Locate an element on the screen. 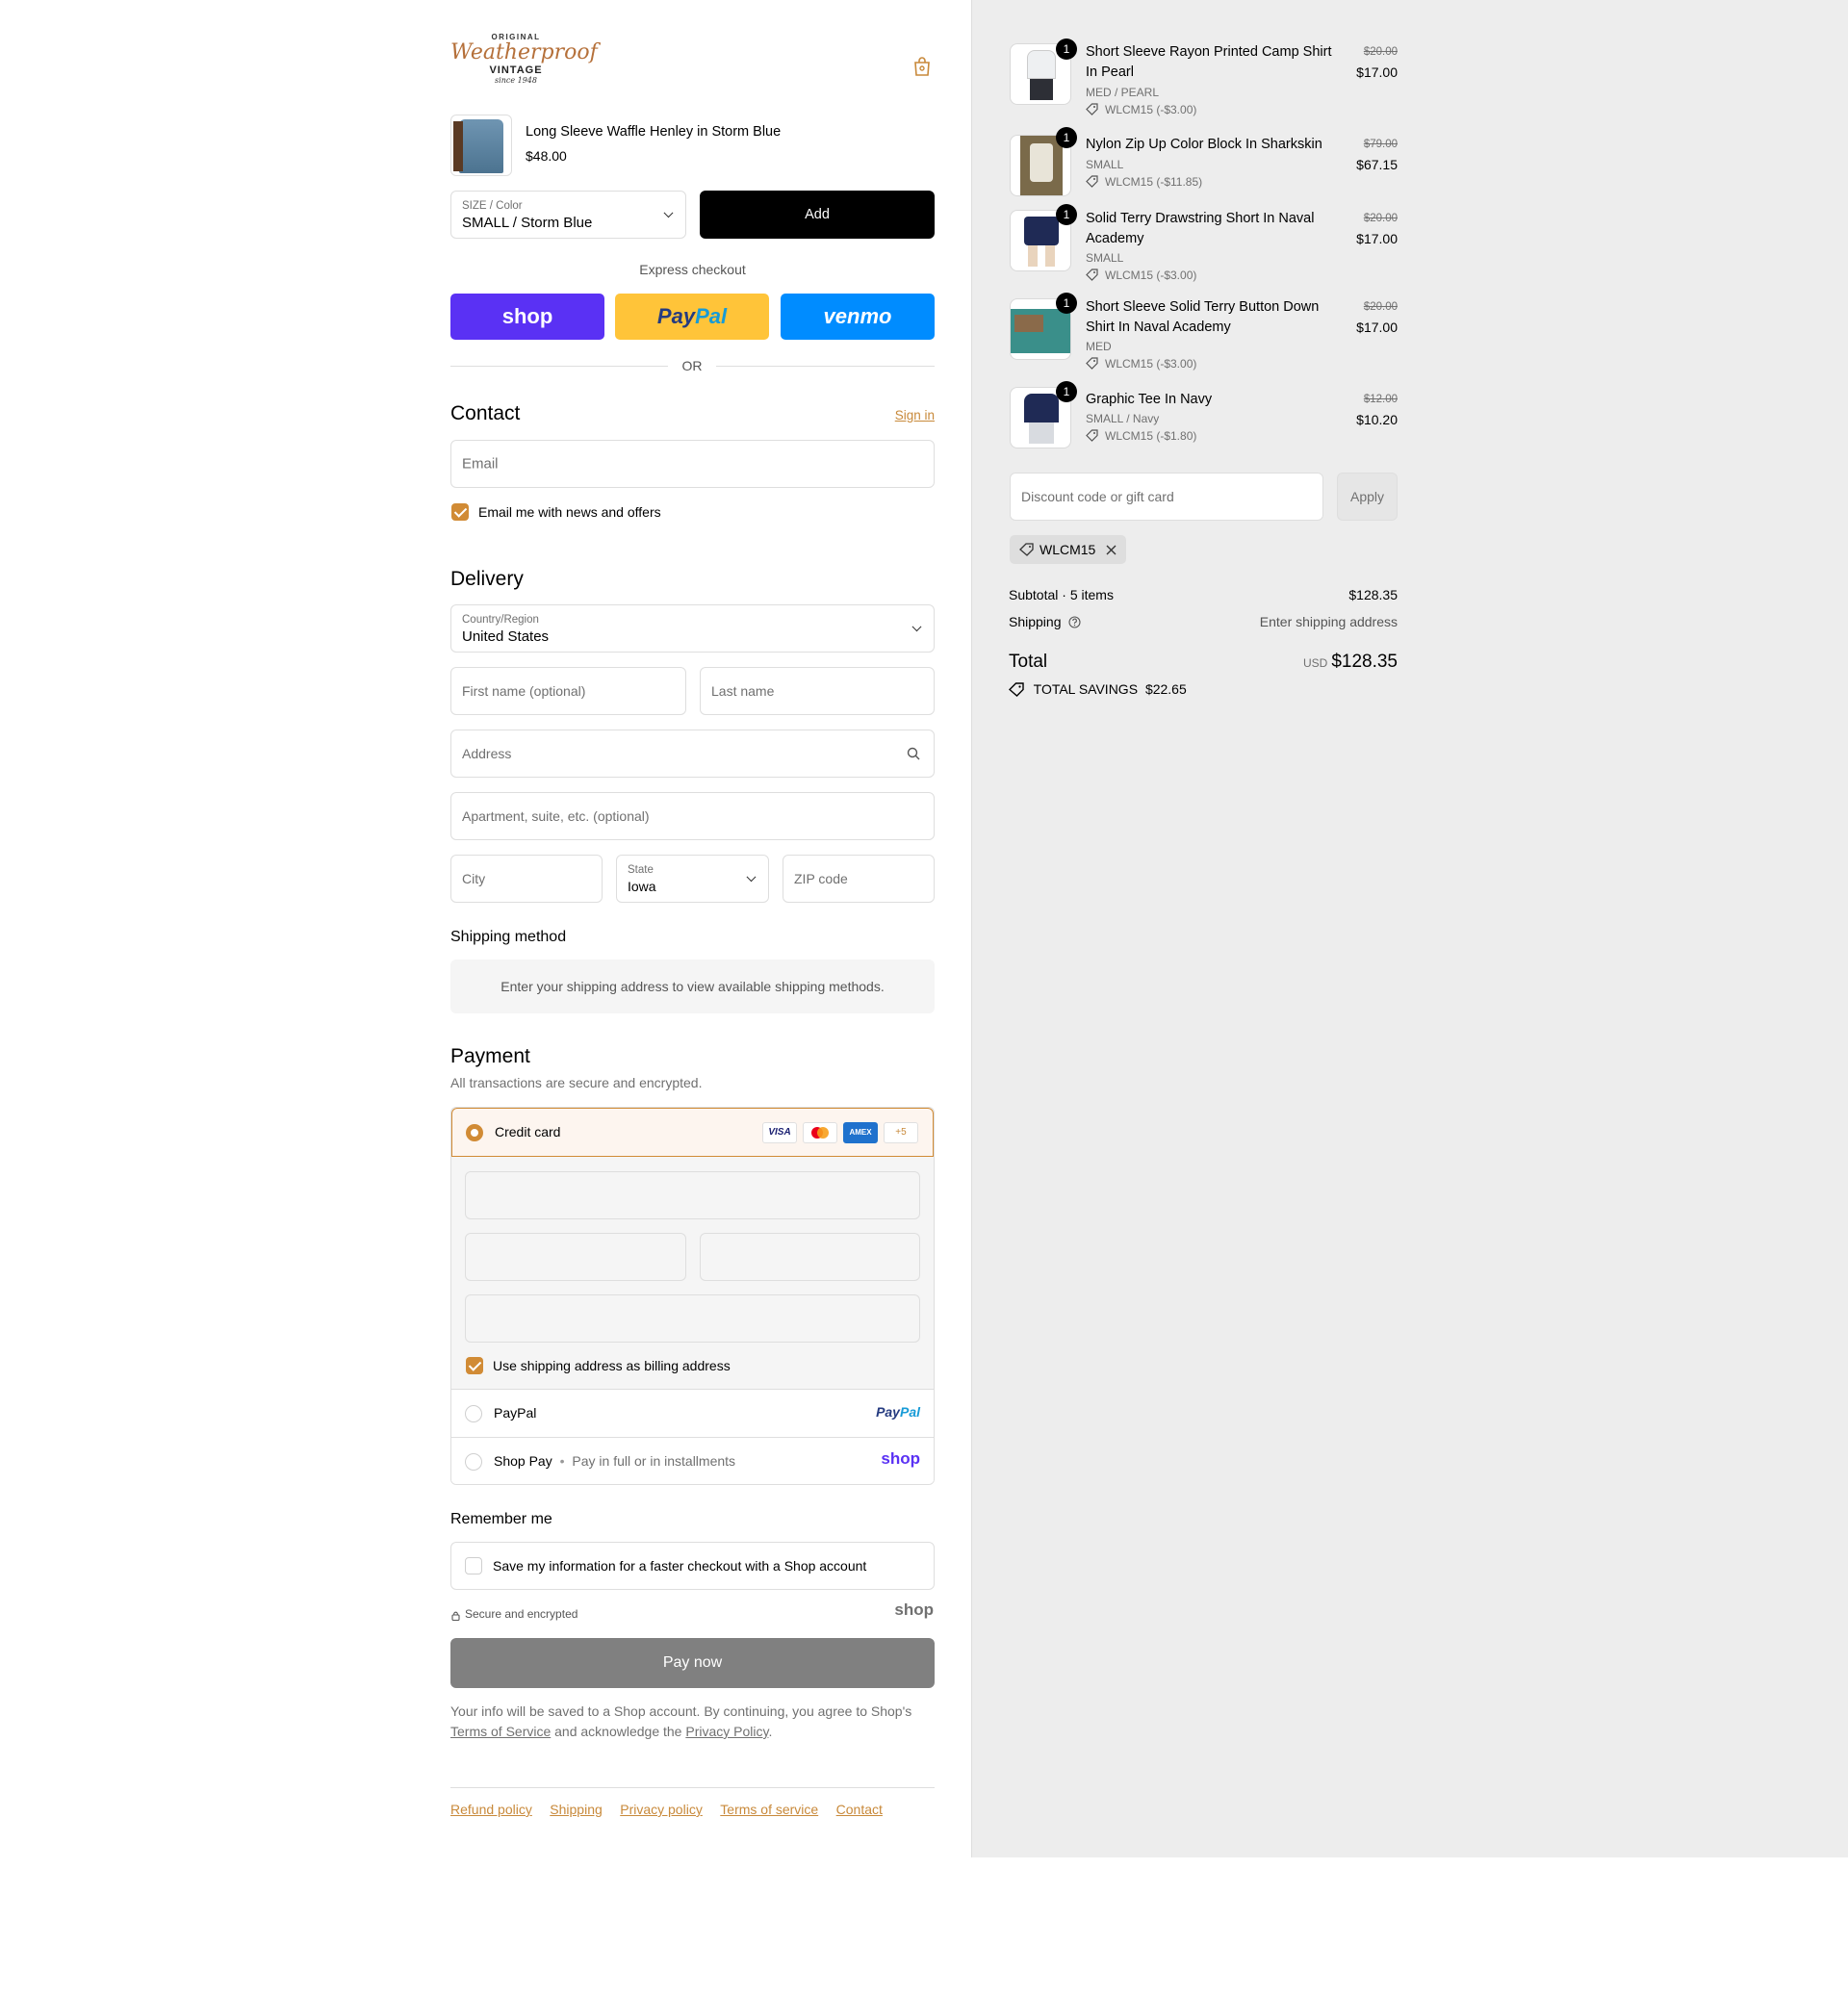 The width and height of the screenshot is (1848, 1997). delivery-heading: Delivery is located at coordinates (487, 579).